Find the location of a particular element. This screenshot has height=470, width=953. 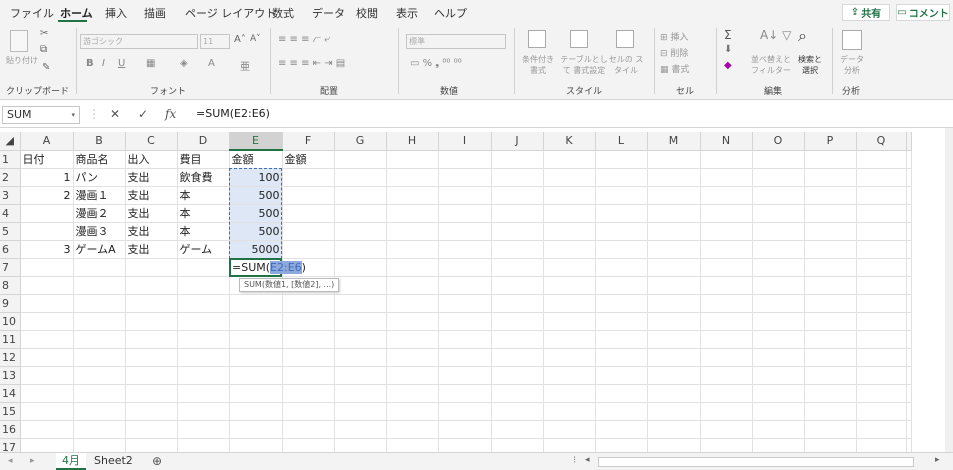

tab-scroll-right-icon: ▸ is located at coordinates (32, 461).